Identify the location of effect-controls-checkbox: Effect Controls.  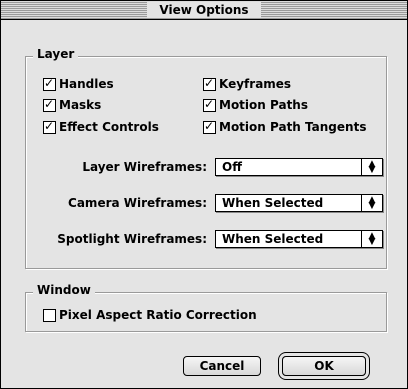
(101, 126).